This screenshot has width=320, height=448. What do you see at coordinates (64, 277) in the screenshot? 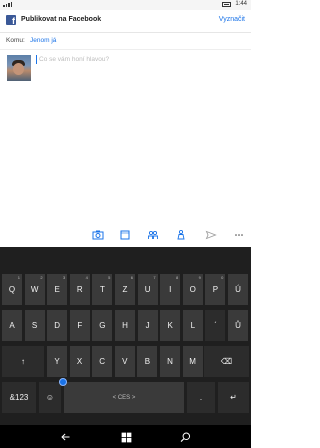
I see `key-hint: 3` at bounding box center [64, 277].